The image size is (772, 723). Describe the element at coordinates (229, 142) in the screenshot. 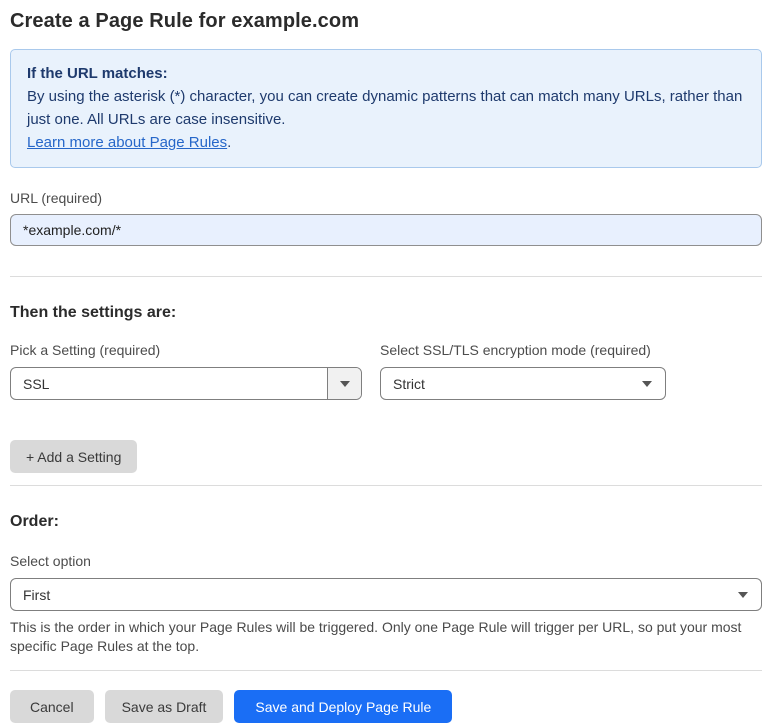

I see `link-period: .` at that location.